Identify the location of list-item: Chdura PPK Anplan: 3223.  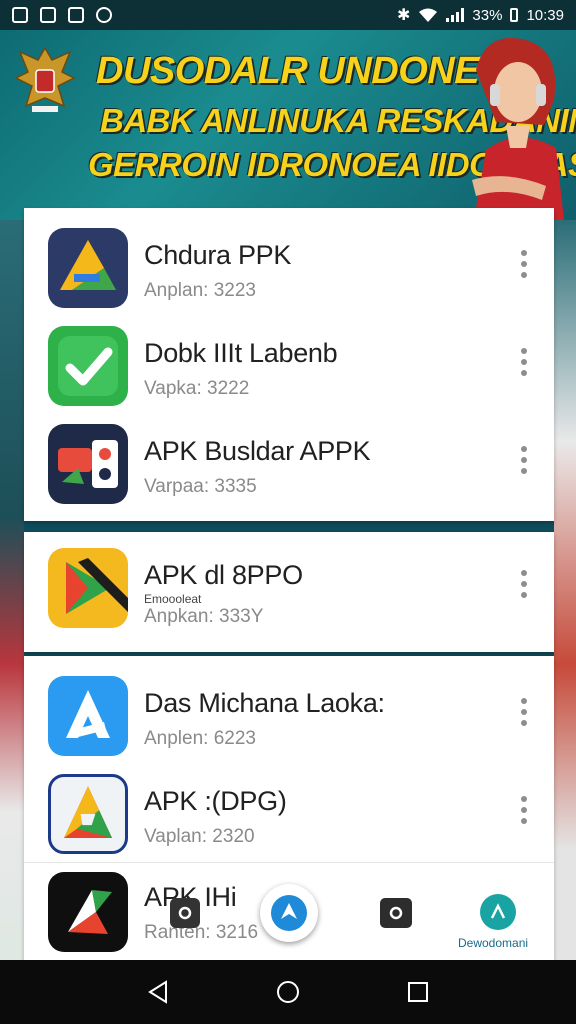
(289, 263).